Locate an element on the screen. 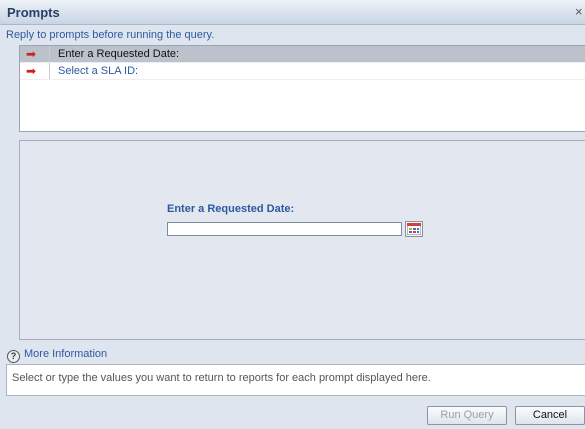 This screenshot has height=429, width=585. close-icon: × is located at coordinates (579, 11).